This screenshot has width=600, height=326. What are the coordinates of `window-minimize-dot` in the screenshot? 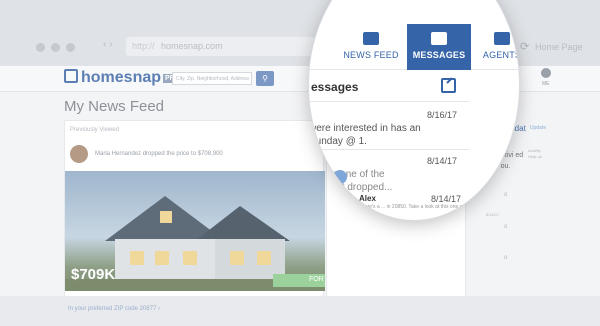 It's located at (55, 47).